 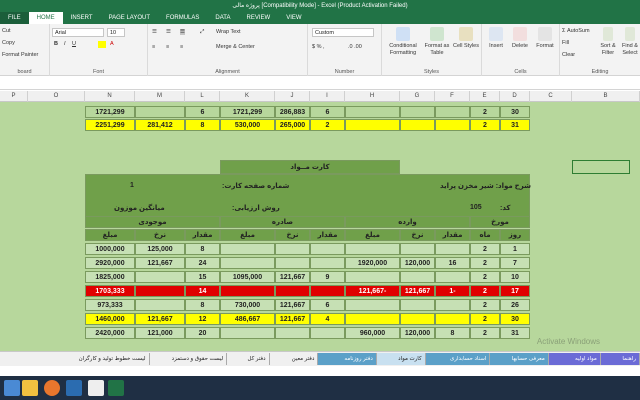 What do you see at coordinates (14, 96) in the screenshot?
I see `column-header-p: P` at bounding box center [14, 96].